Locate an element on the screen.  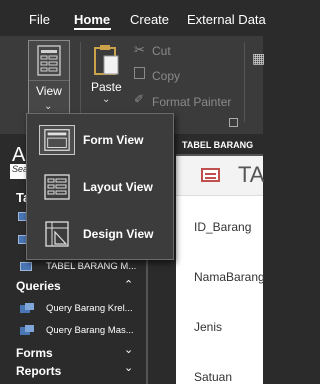
menu-item-label: Form View is located at coordinates (113, 140).